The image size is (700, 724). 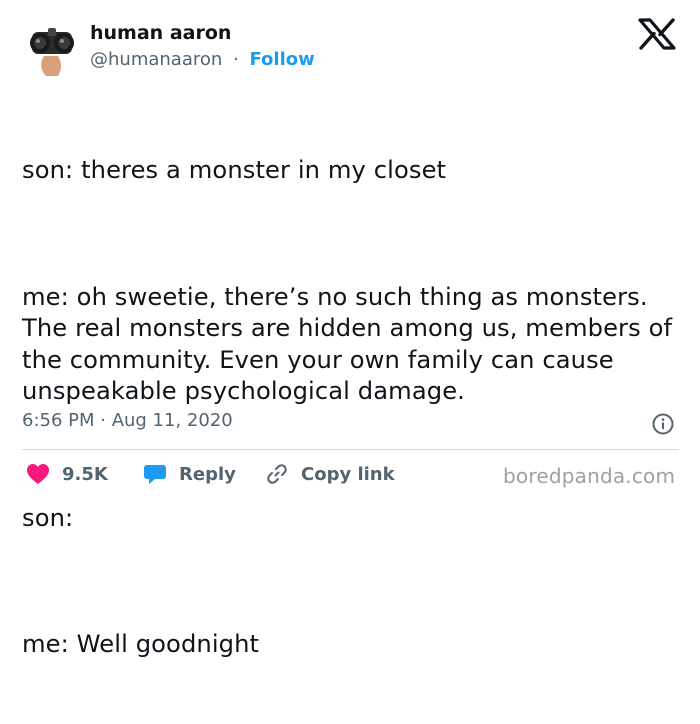 What do you see at coordinates (663, 424) in the screenshot?
I see `info-icon` at bounding box center [663, 424].